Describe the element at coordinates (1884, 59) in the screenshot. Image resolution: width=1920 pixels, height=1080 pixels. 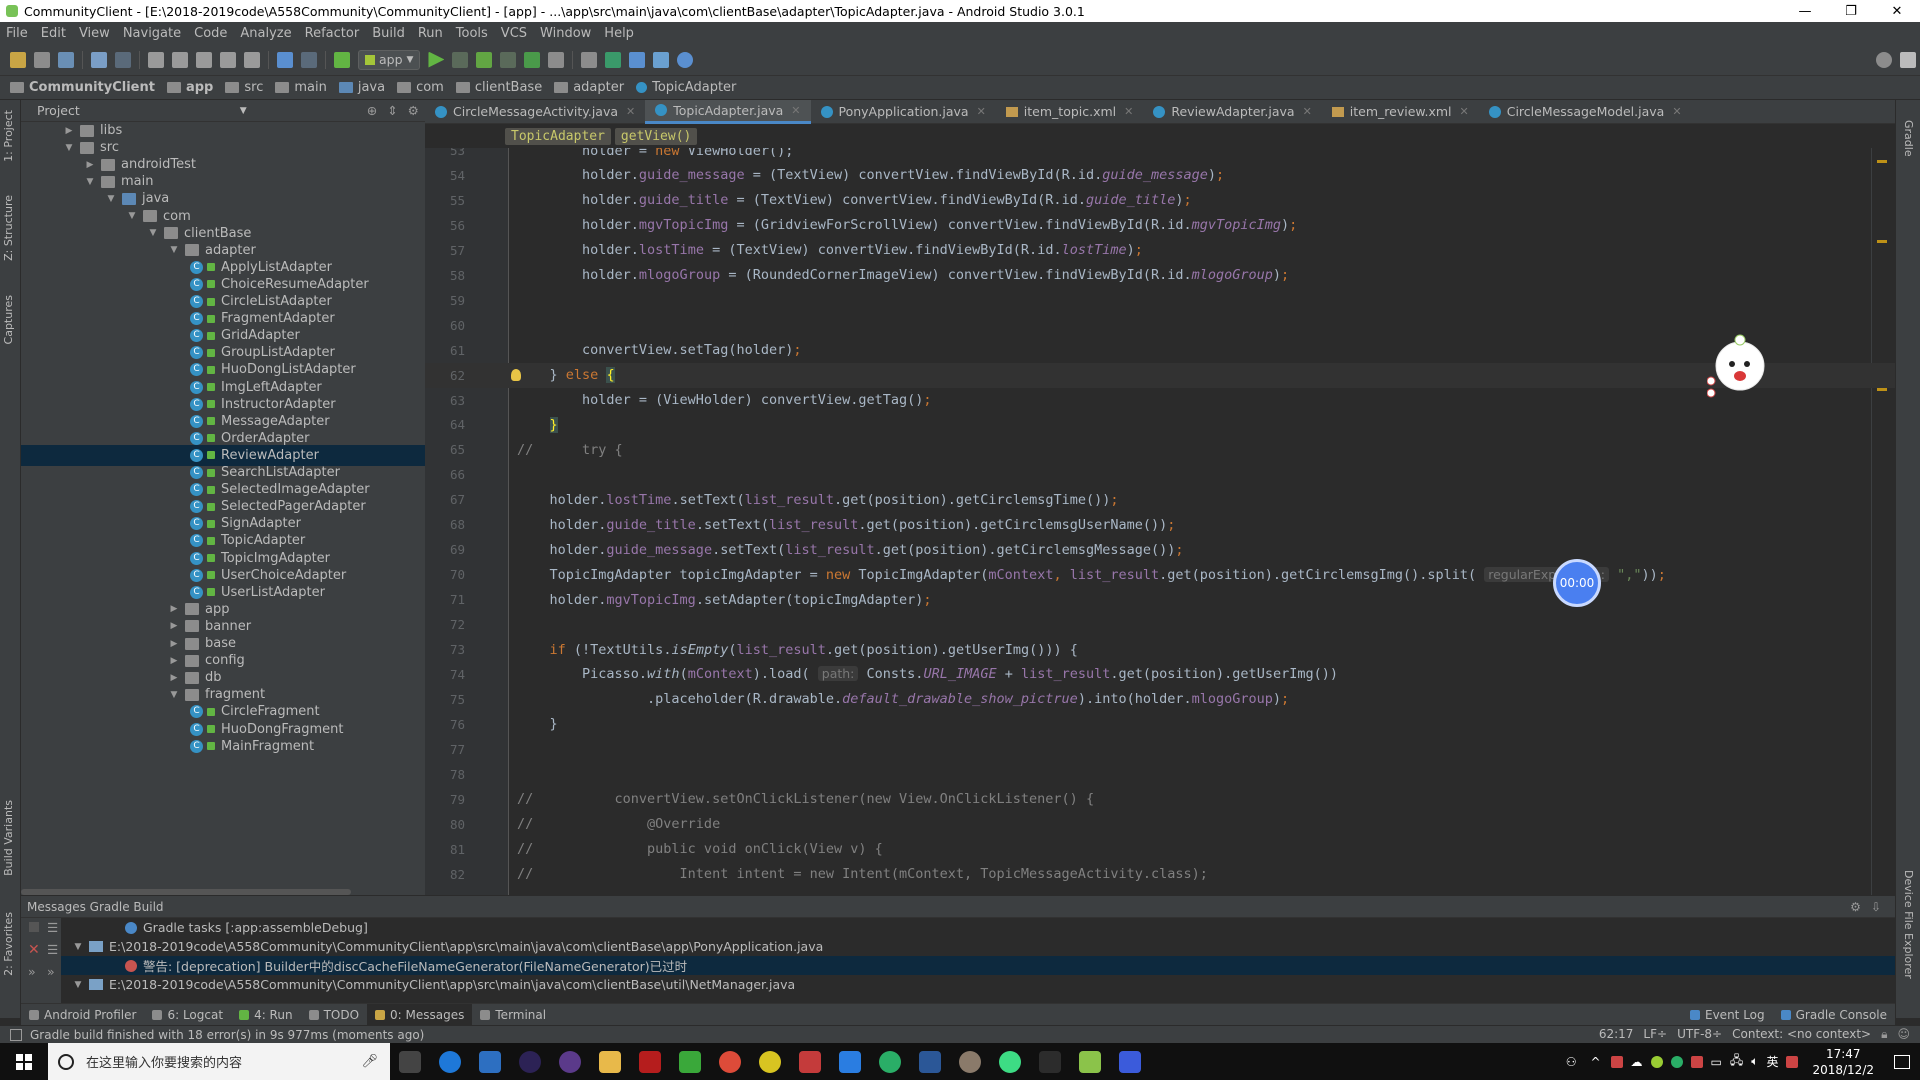
I see `search-everywhere-icon` at that location.